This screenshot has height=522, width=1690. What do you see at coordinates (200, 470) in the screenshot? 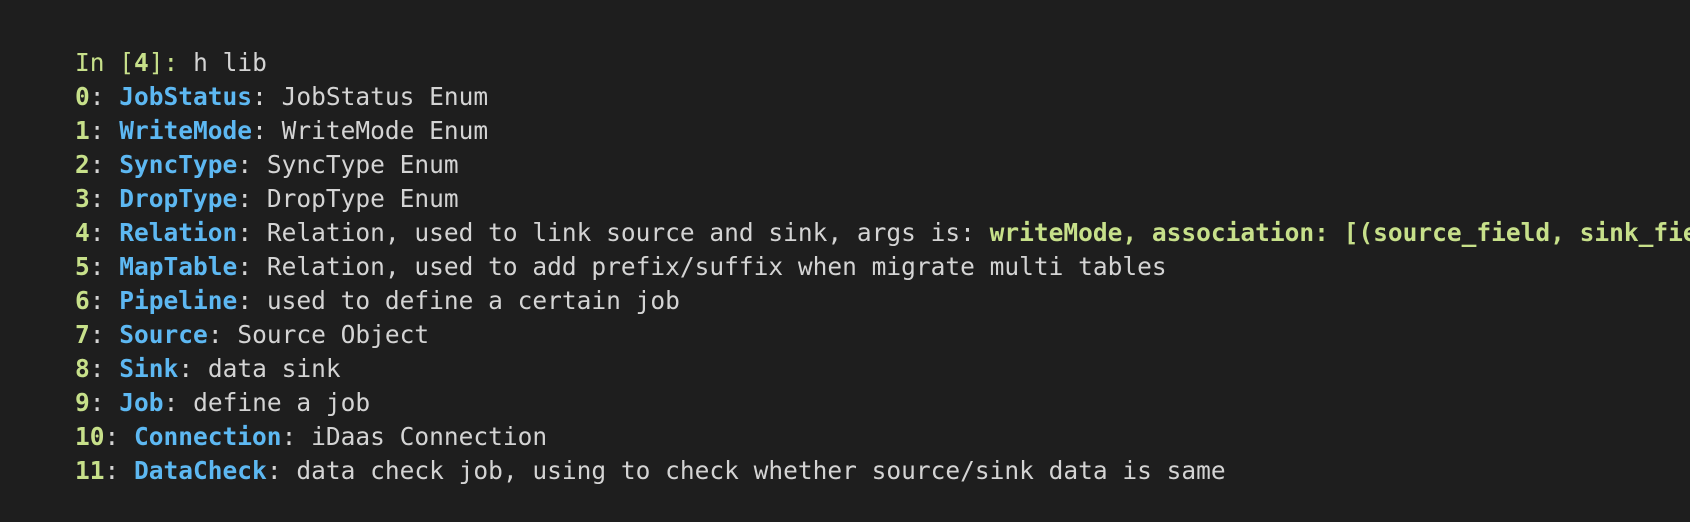
I see `entry-name: DataCheck` at bounding box center [200, 470].